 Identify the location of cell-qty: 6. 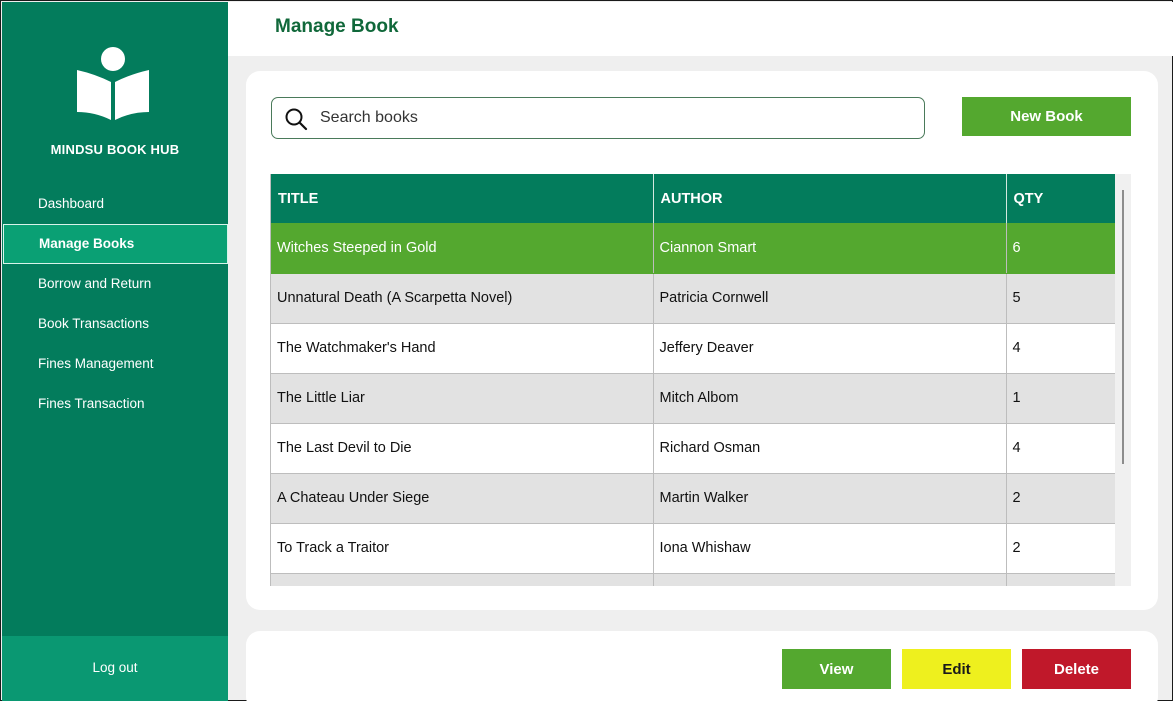
(1060, 248).